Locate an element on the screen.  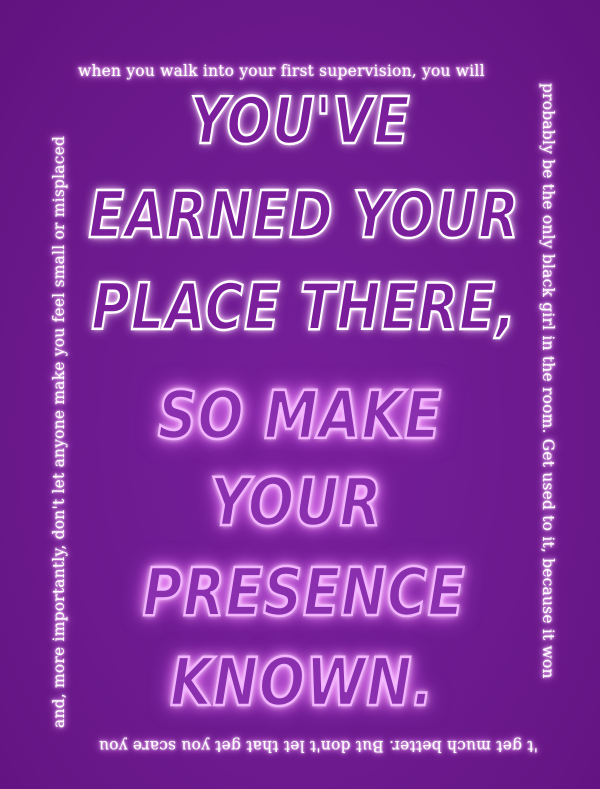
headline-line-6: PRESENCE is located at coordinates (304, 592).